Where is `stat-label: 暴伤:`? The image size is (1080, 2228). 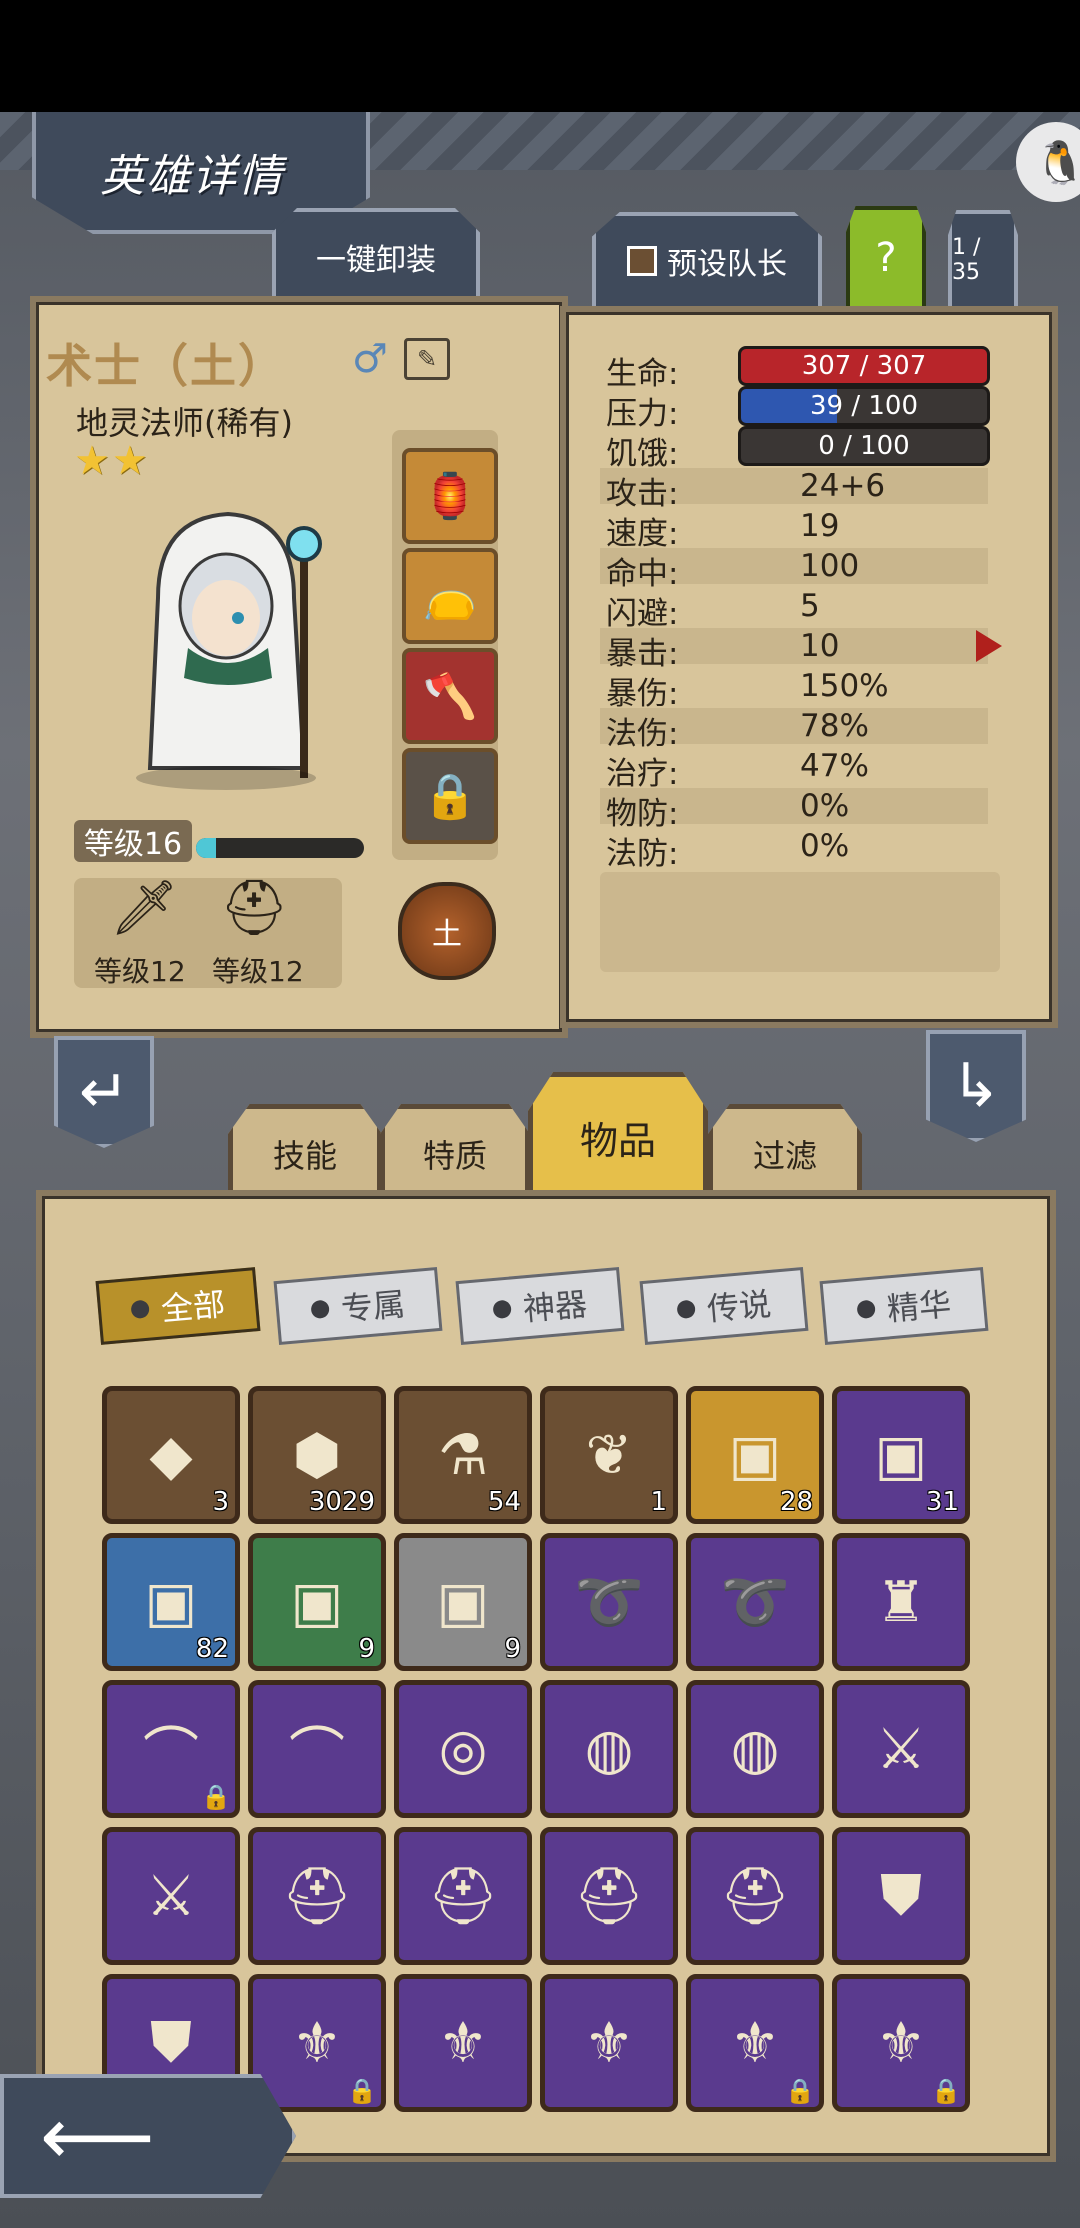 stat-label: 暴伤: is located at coordinates (642, 694).